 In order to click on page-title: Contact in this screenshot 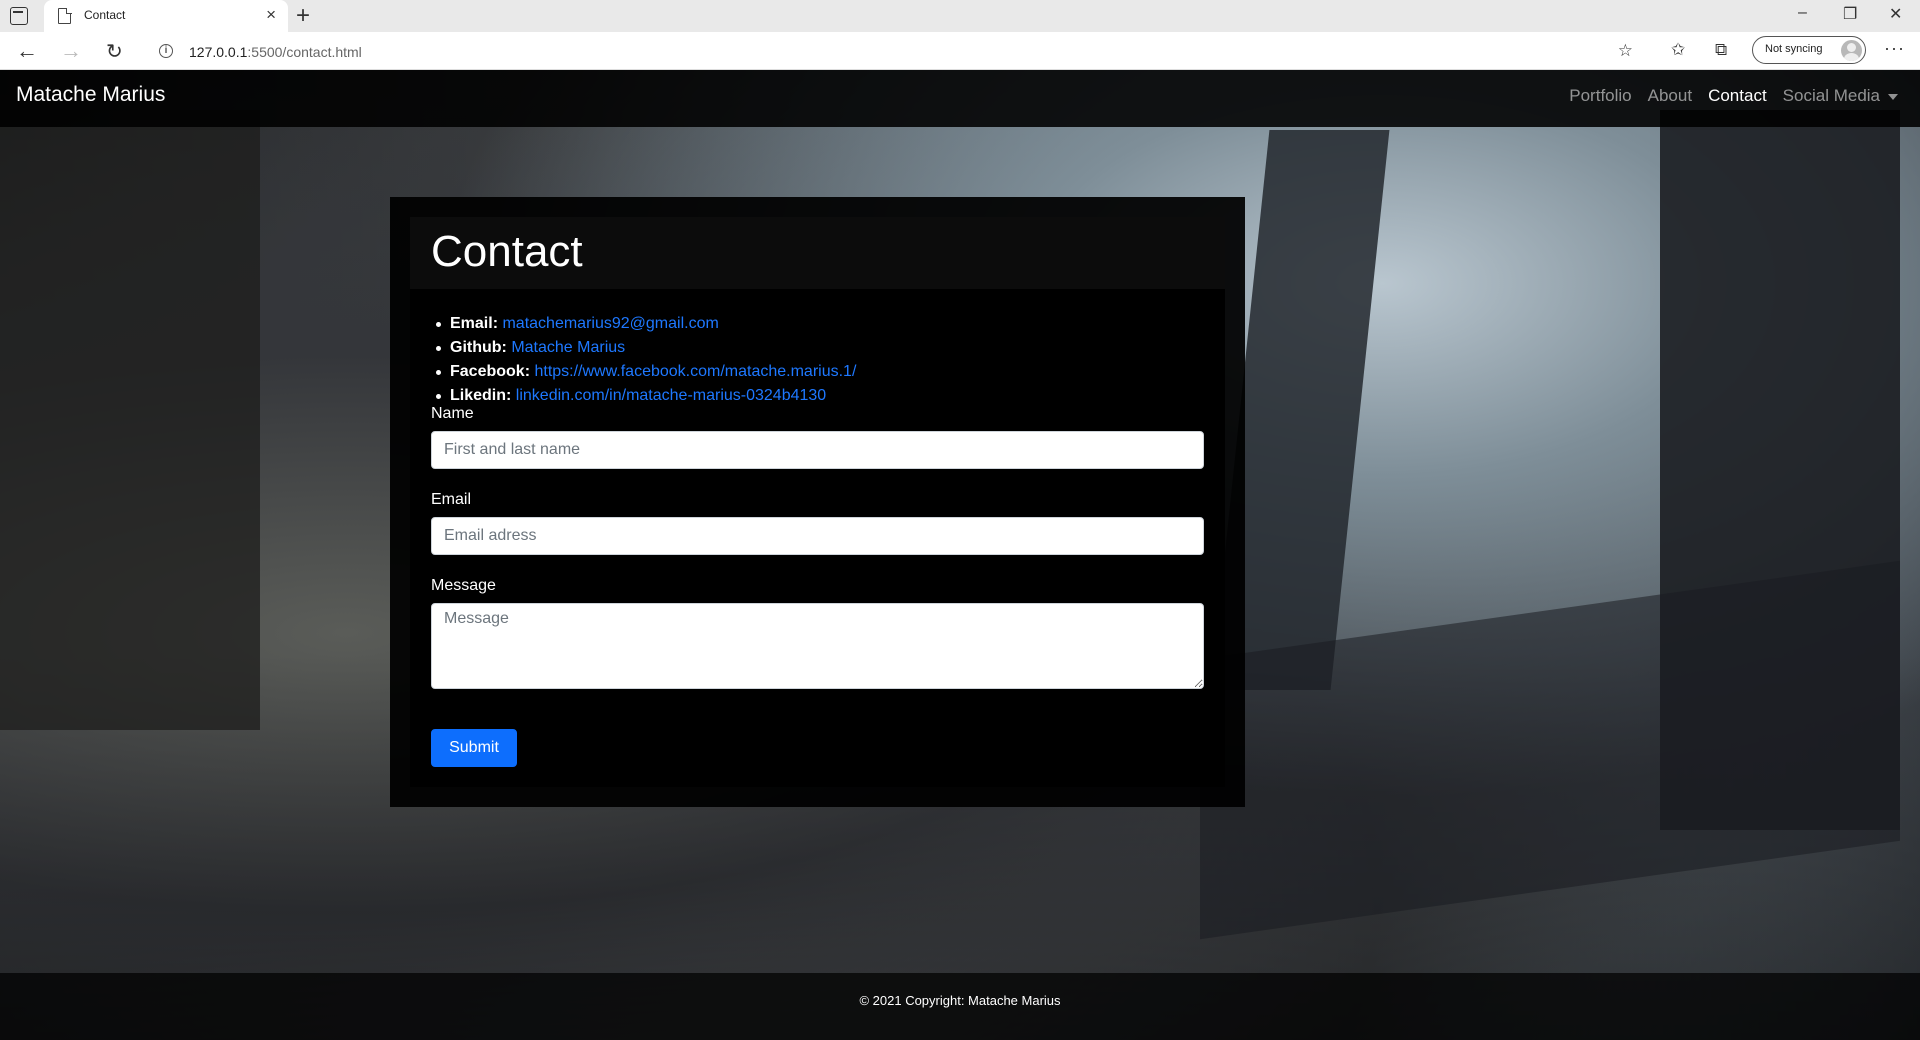, I will do `click(507, 251)`.